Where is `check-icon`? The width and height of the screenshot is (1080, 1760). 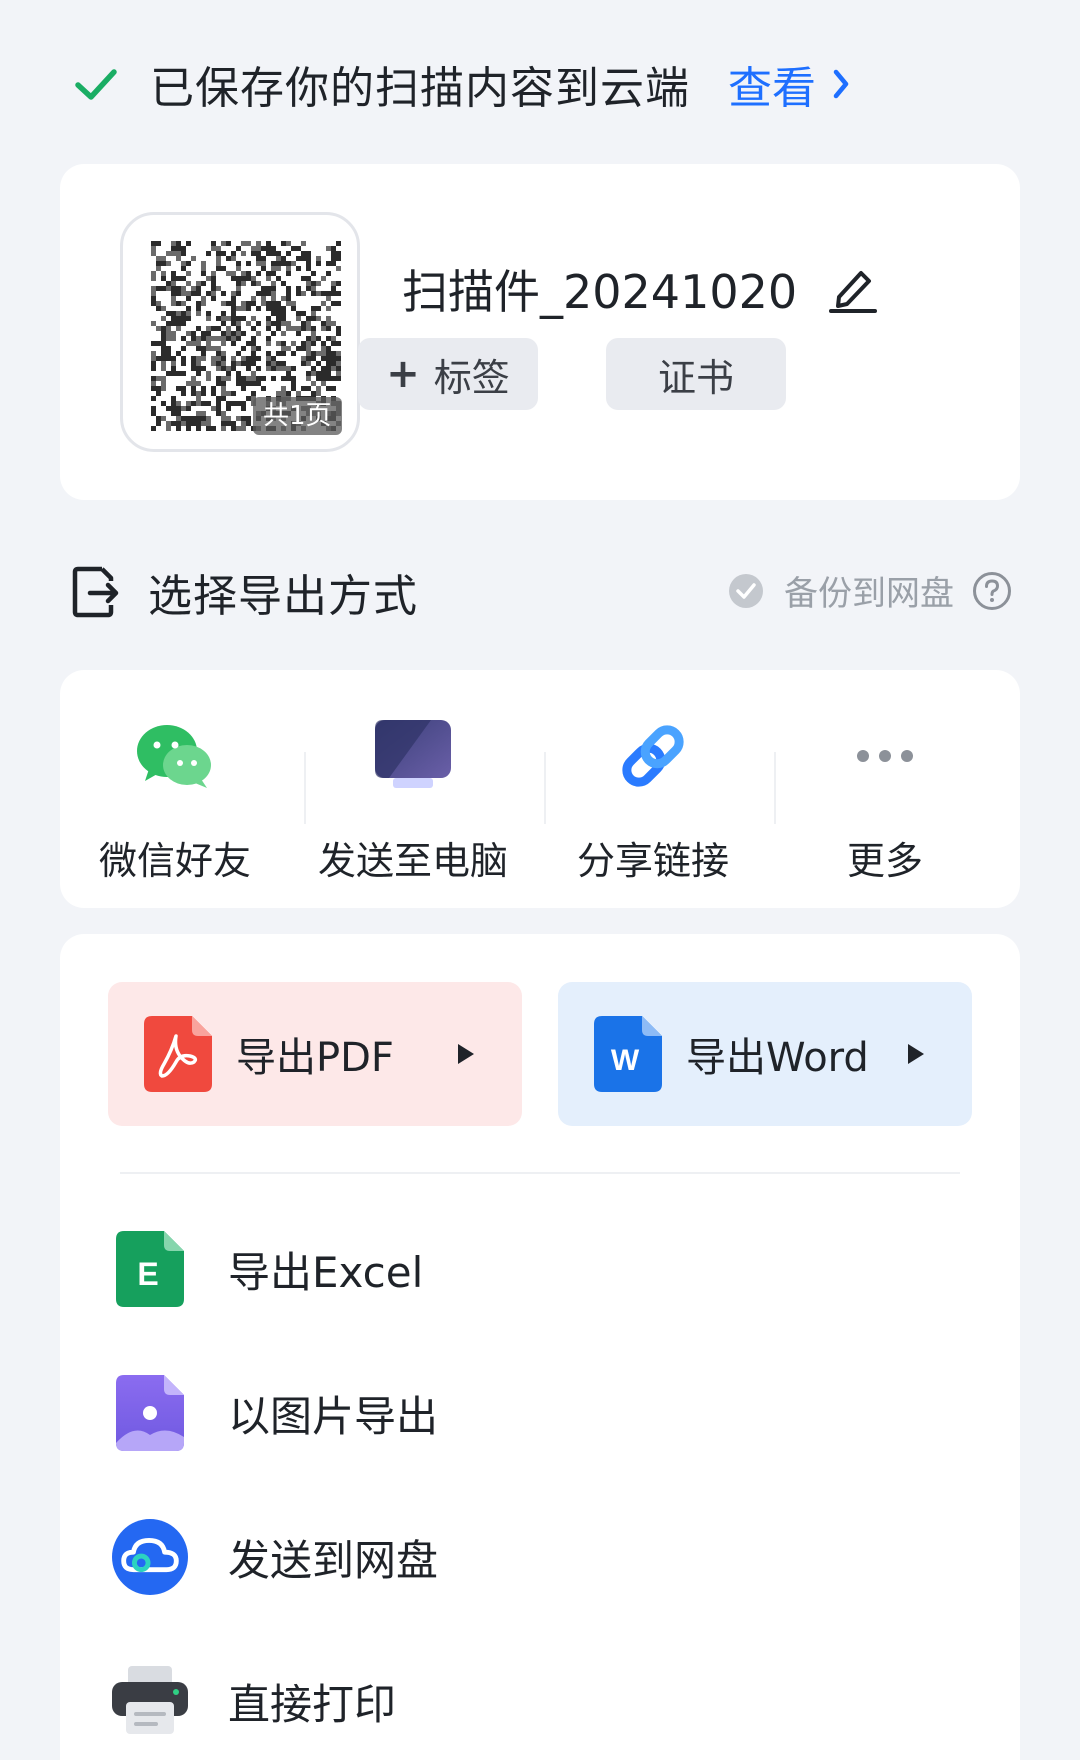
check-icon is located at coordinates (96, 84).